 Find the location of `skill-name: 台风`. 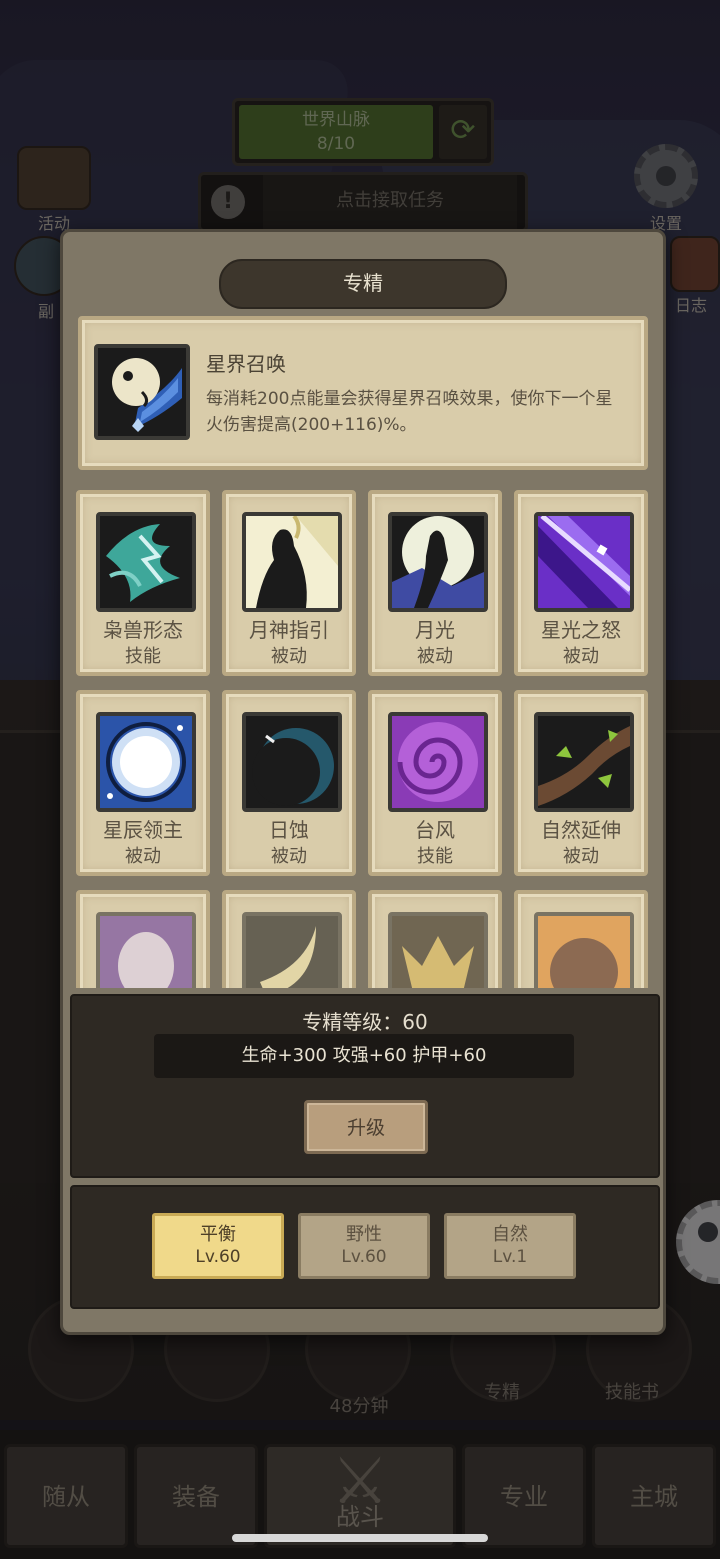

skill-name: 台风 is located at coordinates (435, 830).